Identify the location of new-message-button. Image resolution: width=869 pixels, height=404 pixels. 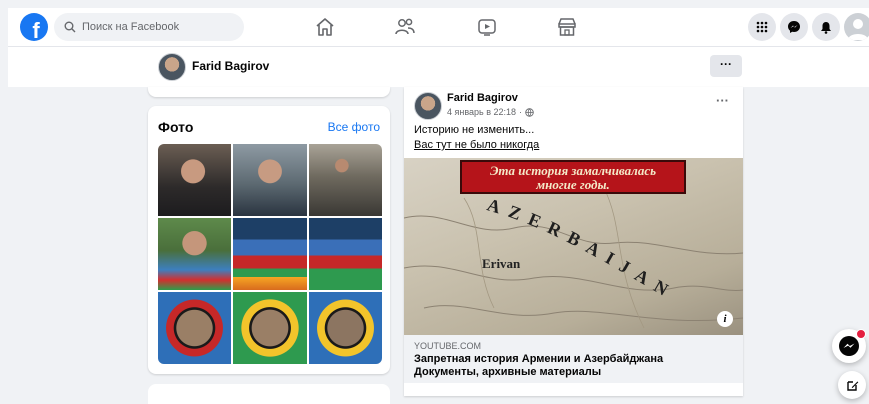
(852, 385).